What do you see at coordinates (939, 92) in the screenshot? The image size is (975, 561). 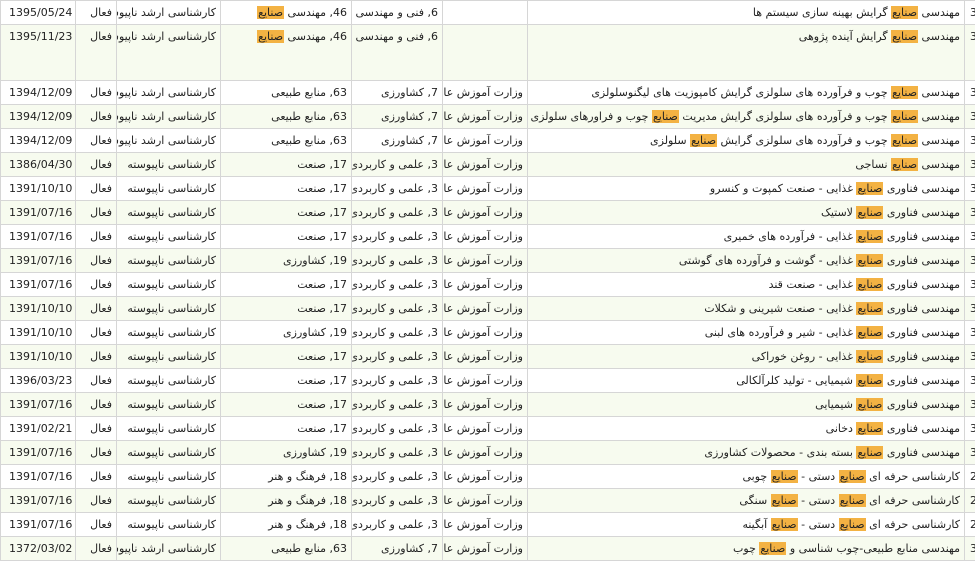 I see `title-part: مهندسی` at bounding box center [939, 92].